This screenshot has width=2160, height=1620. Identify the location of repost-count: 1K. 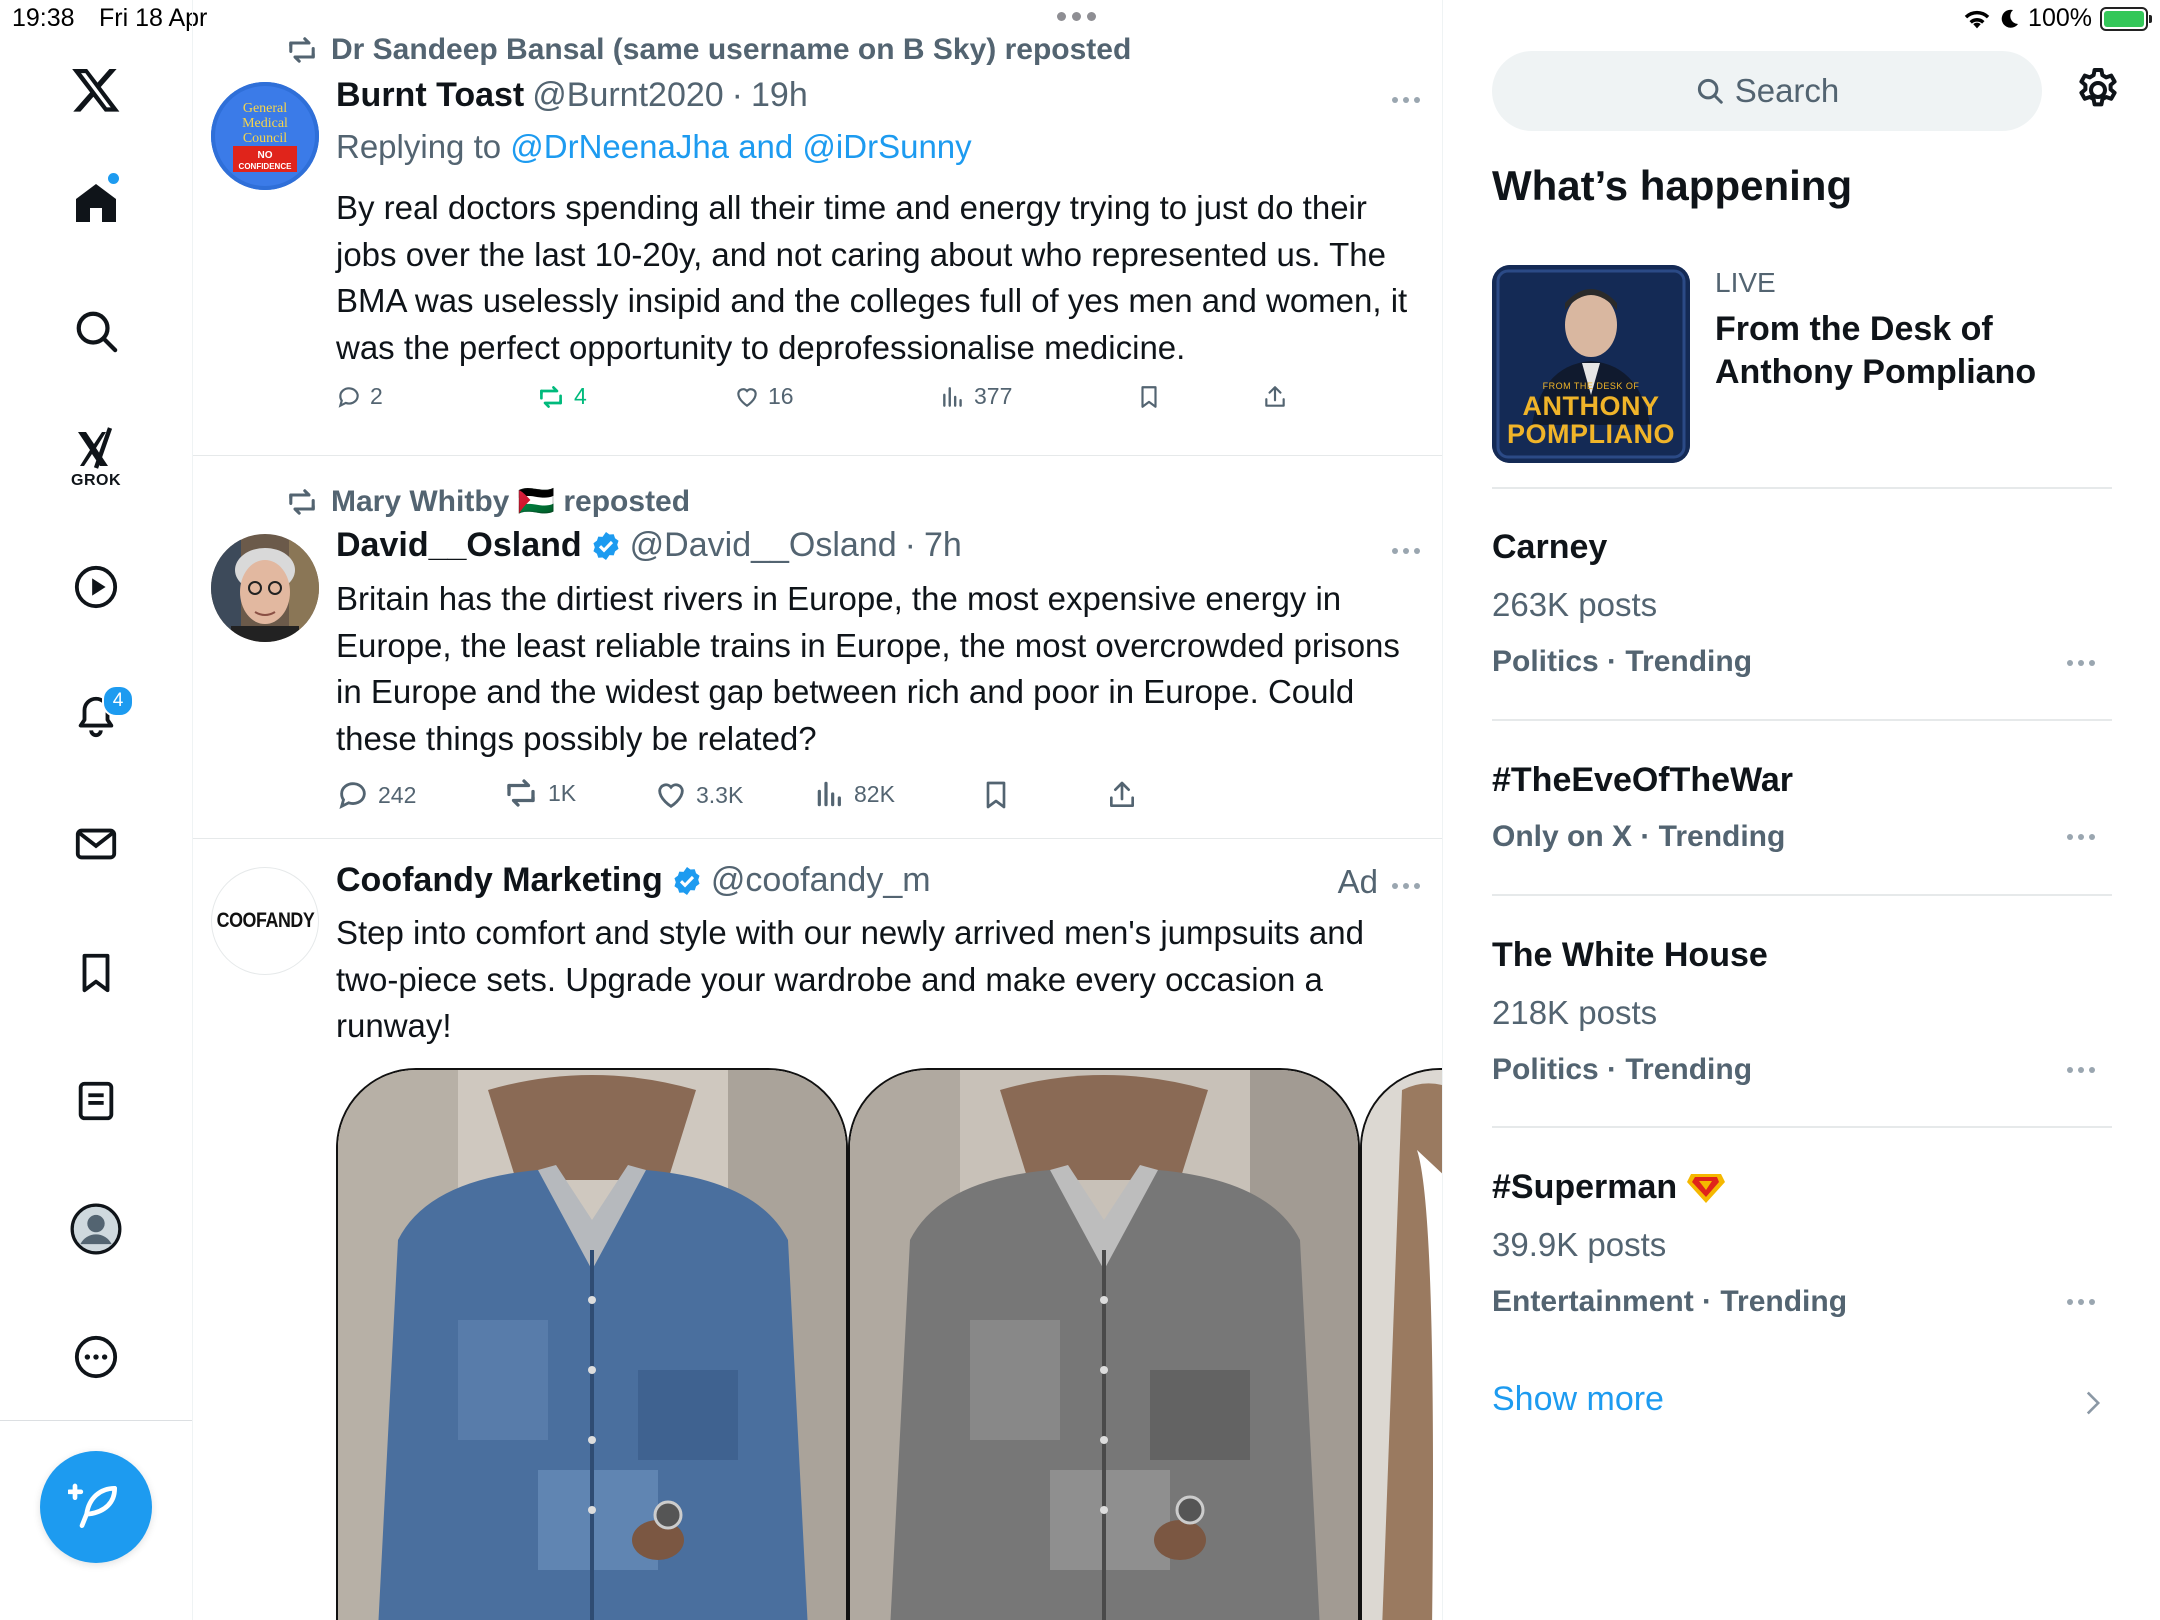
(562, 792).